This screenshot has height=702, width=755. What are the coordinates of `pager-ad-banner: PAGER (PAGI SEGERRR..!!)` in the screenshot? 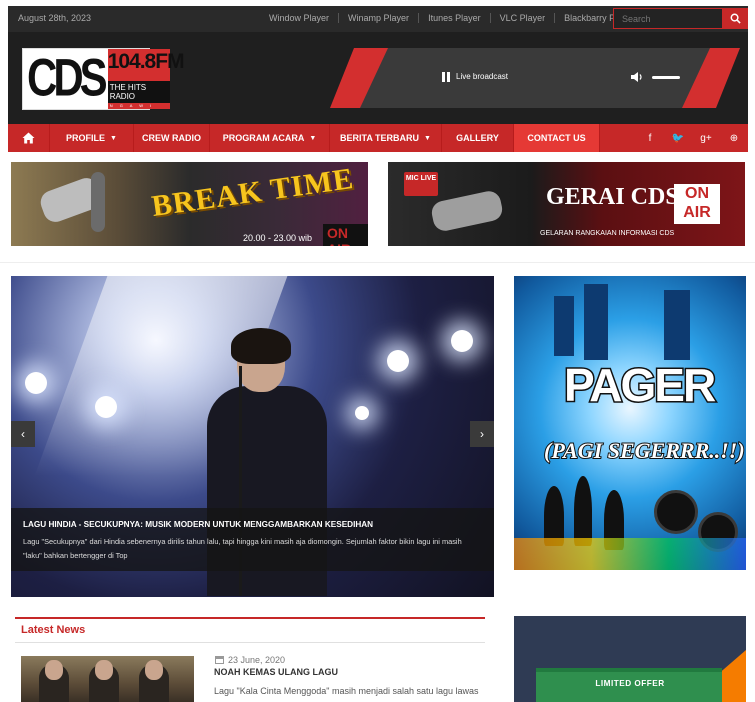 It's located at (630, 423).